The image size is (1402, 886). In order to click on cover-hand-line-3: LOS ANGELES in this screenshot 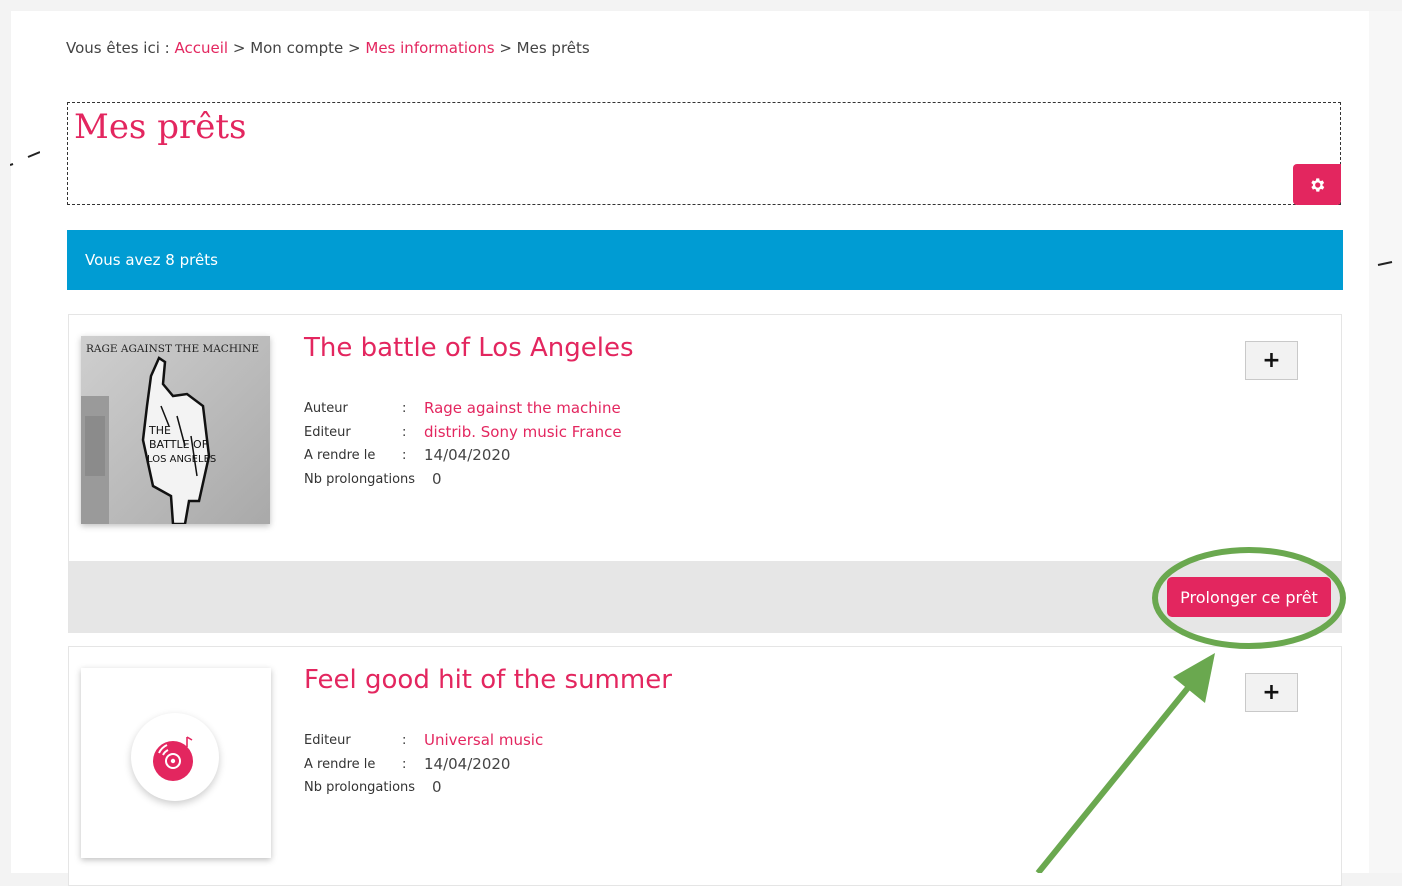, I will do `click(181, 459)`.